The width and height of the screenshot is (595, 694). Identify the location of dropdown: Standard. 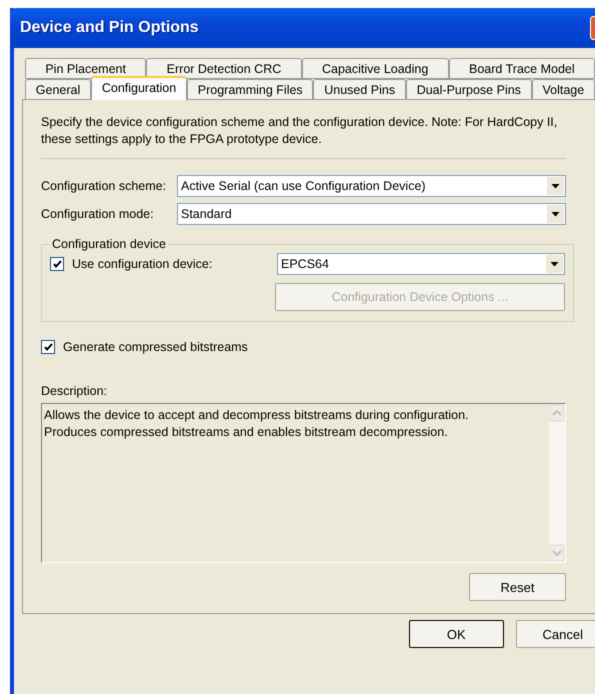
(371, 214).